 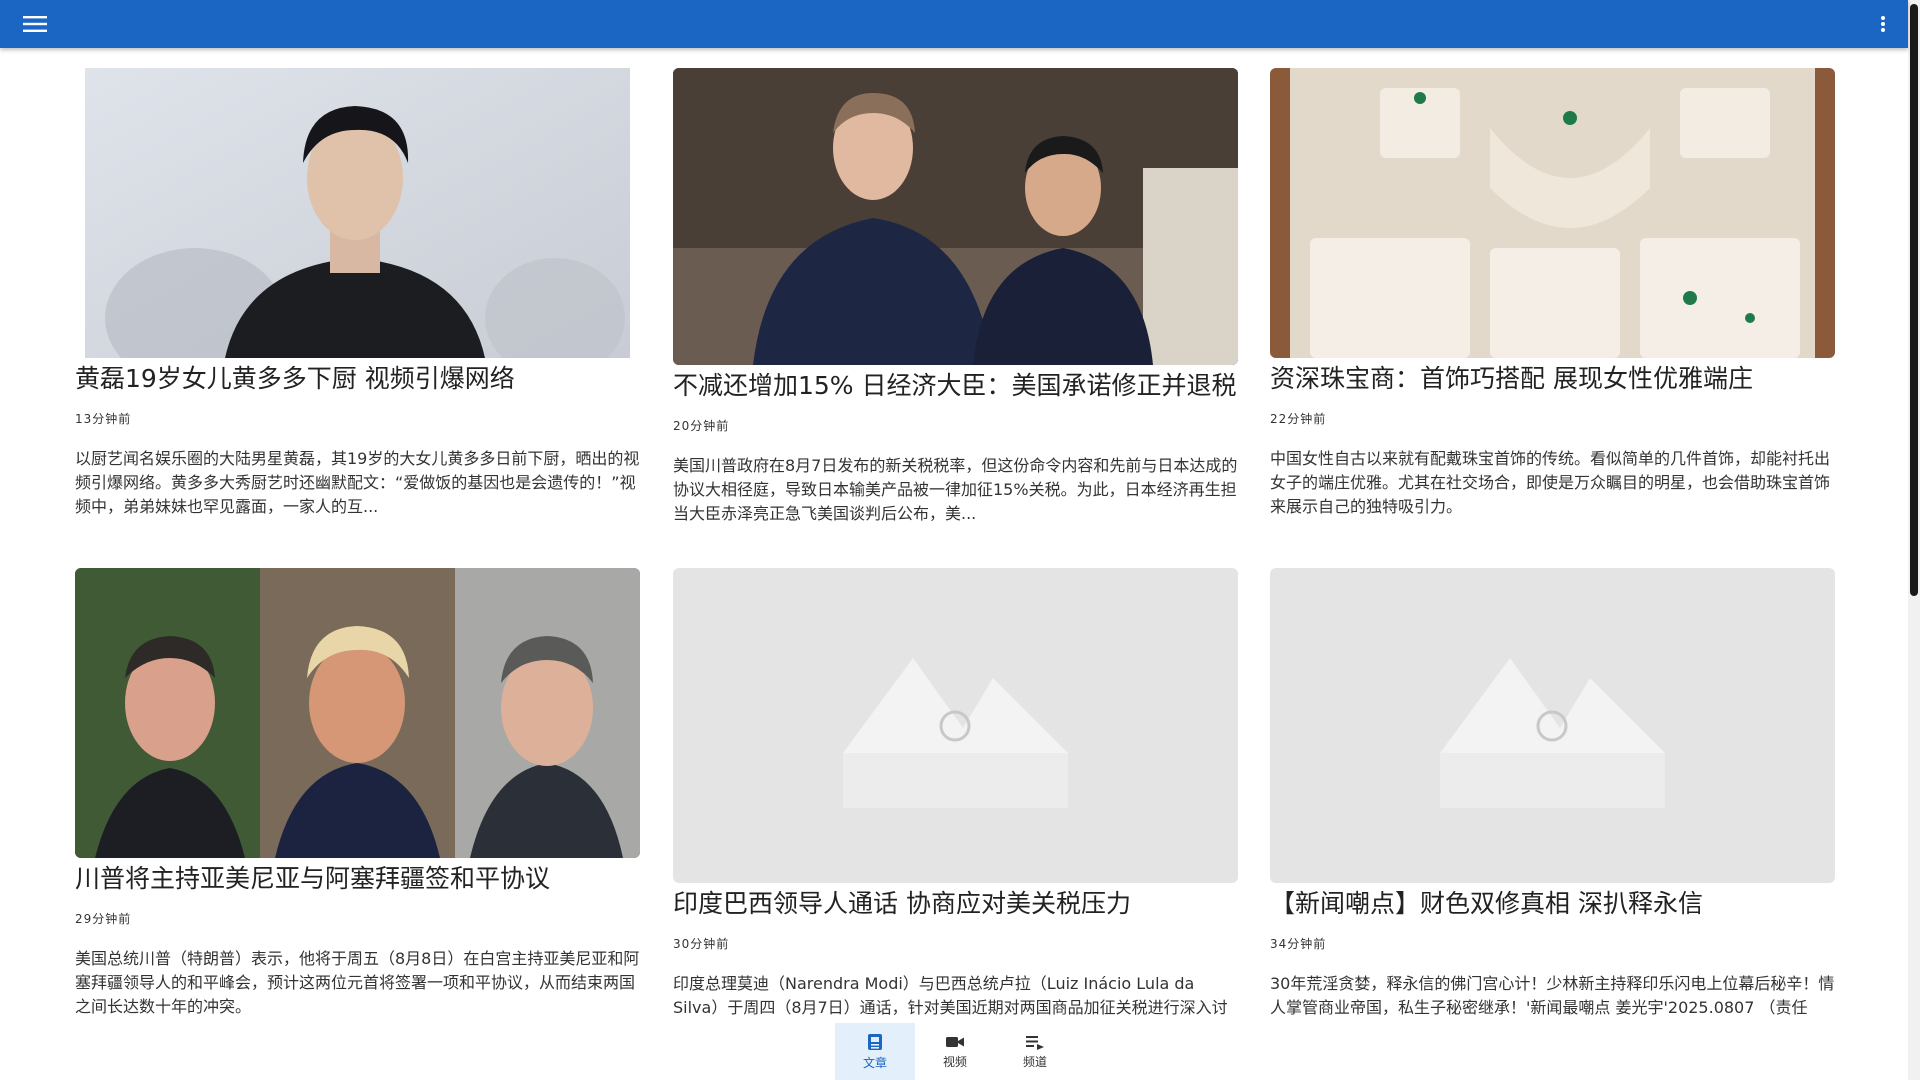 I want to click on nav-tab-videos: 视频, so click(x=955, y=1051).